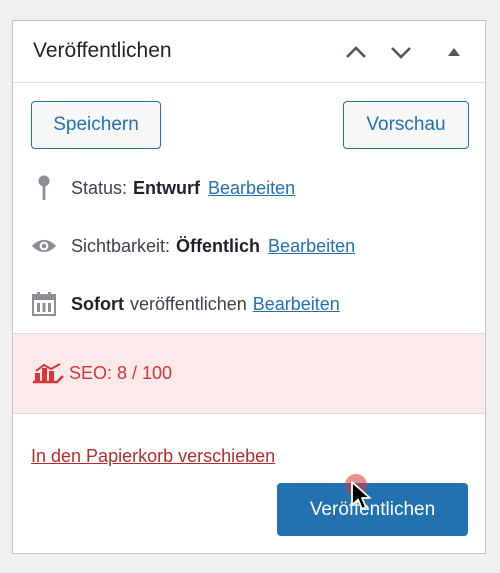 The image size is (500, 573). Describe the element at coordinates (48, 373) in the screenshot. I see `seo-chart-icon` at that location.